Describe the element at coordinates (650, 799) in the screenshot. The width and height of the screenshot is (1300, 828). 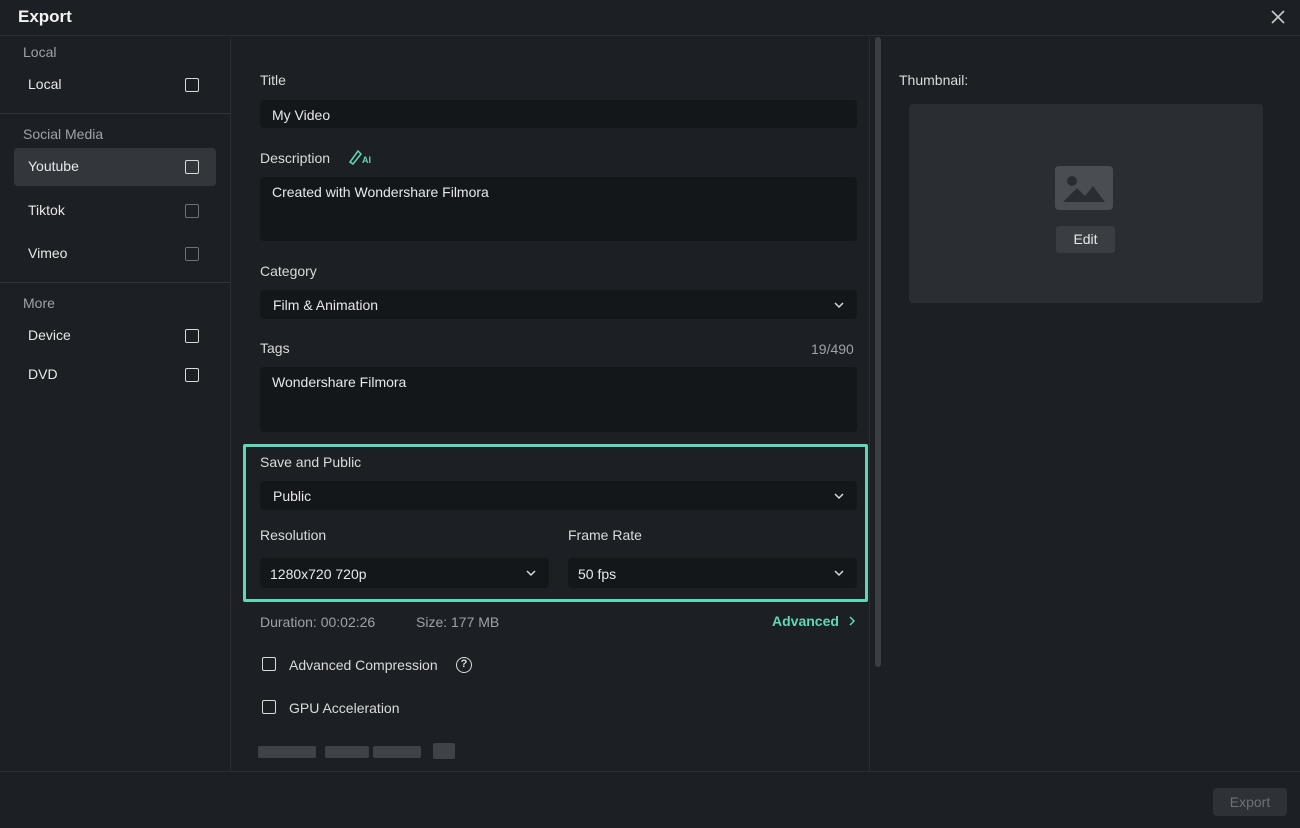
I see `footer: Export` at that location.